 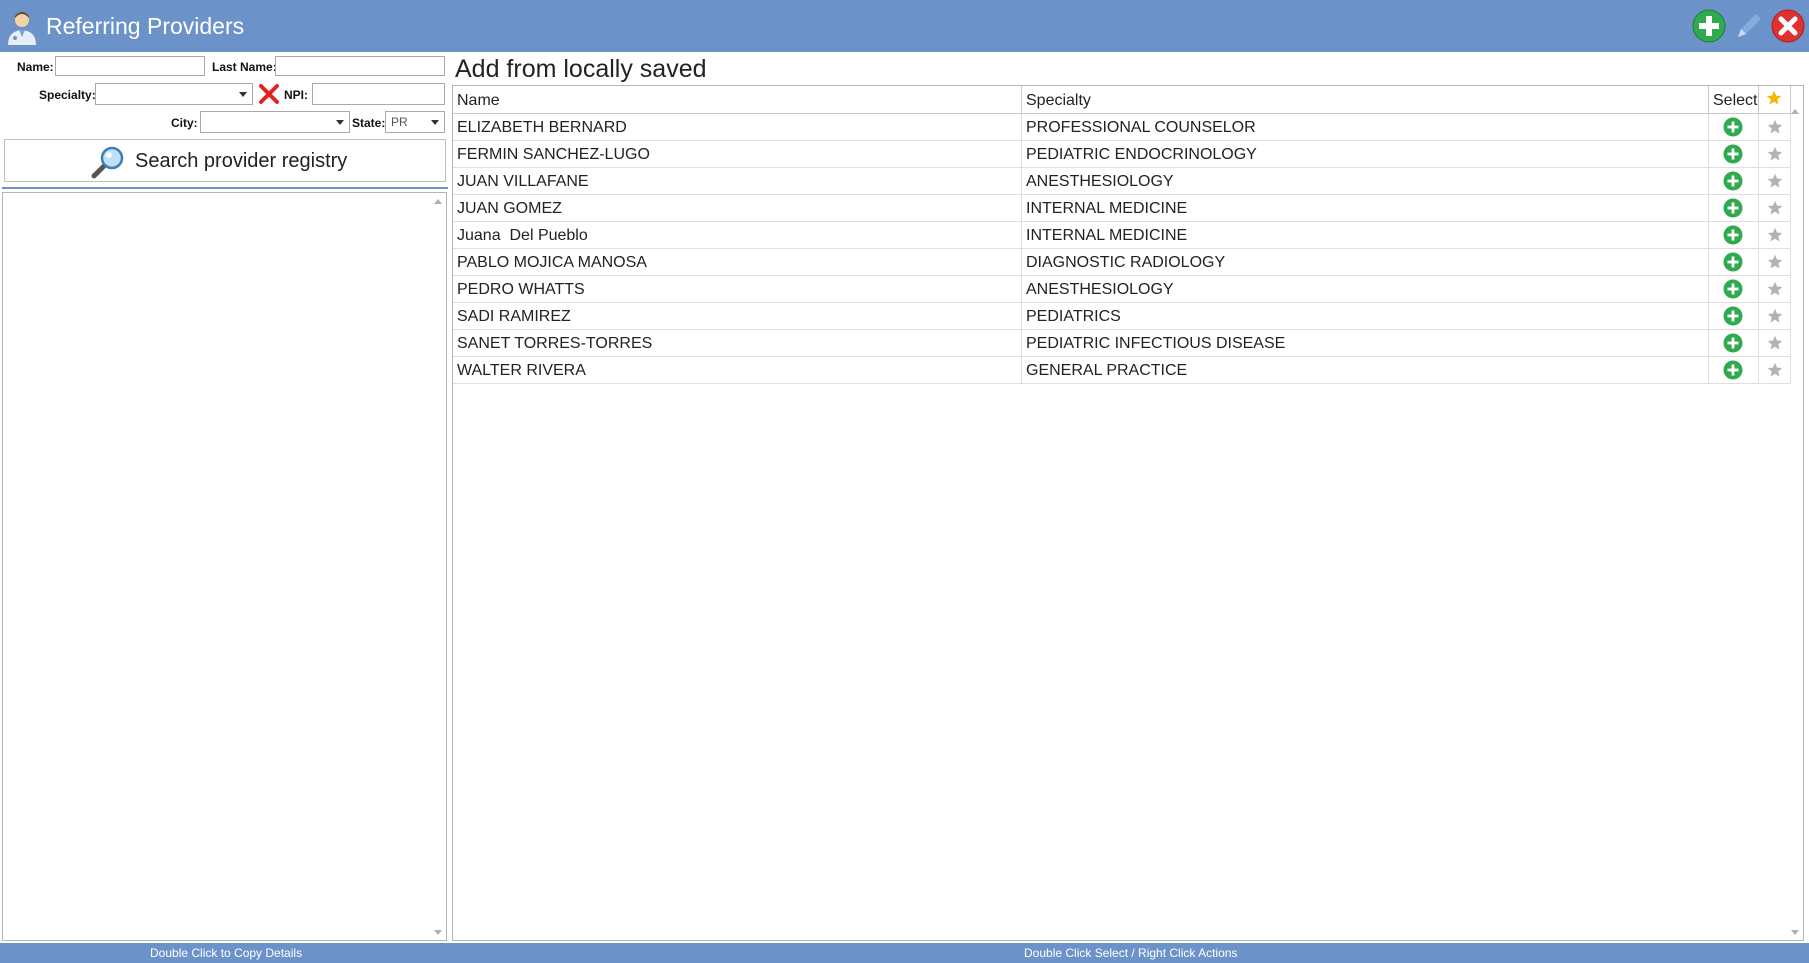 I want to click on cell-name: WALTER RIVERA, so click(x=737, y=370).